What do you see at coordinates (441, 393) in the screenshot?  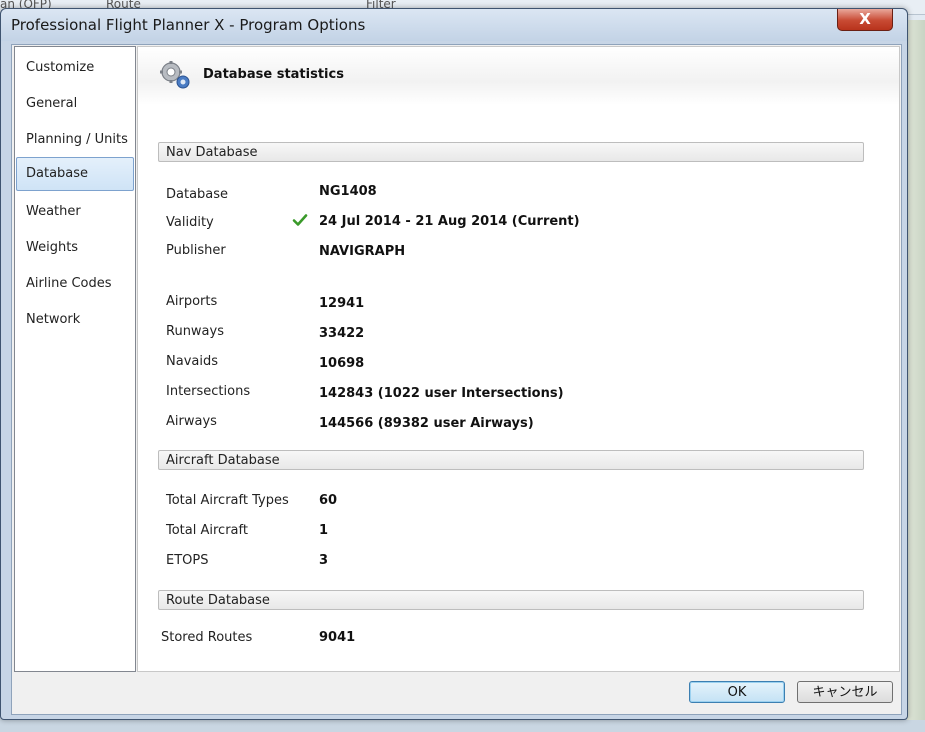 I see `intersections-value: 142843 (1022 user Intersections)` at bounding box center [441, 393].